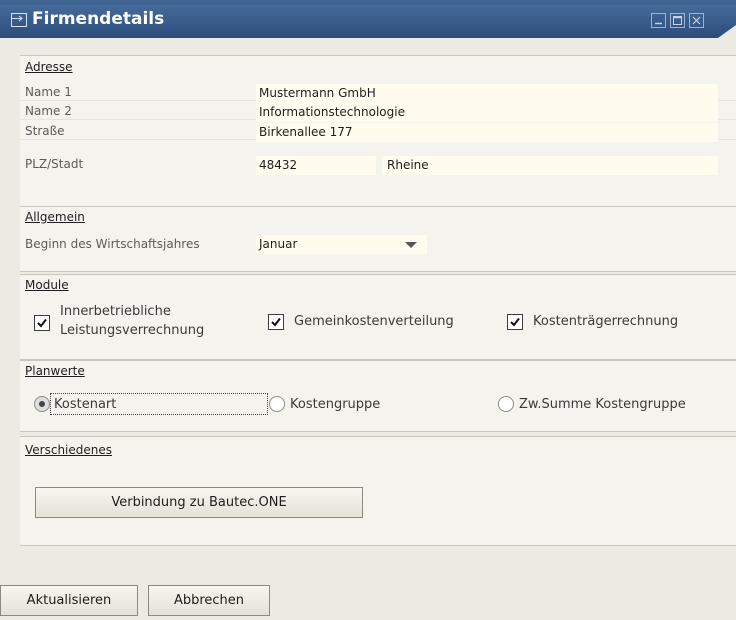 This screenshot has width=736, height=620. What do you see at coordinates (19, 20) in the screenshot?
I see `form-icon` at bounding box center [19, 20].